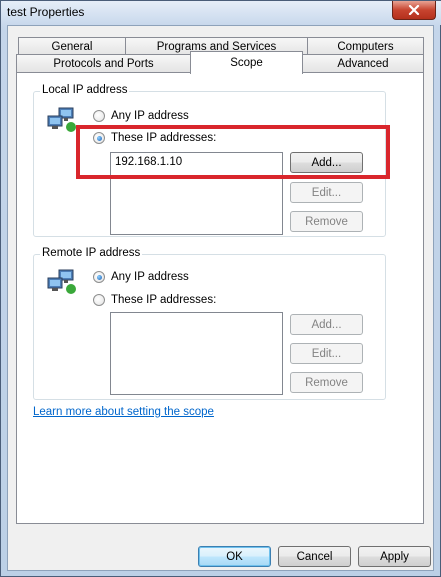  I want to click on apply-button: Apply, so click(394, 556).